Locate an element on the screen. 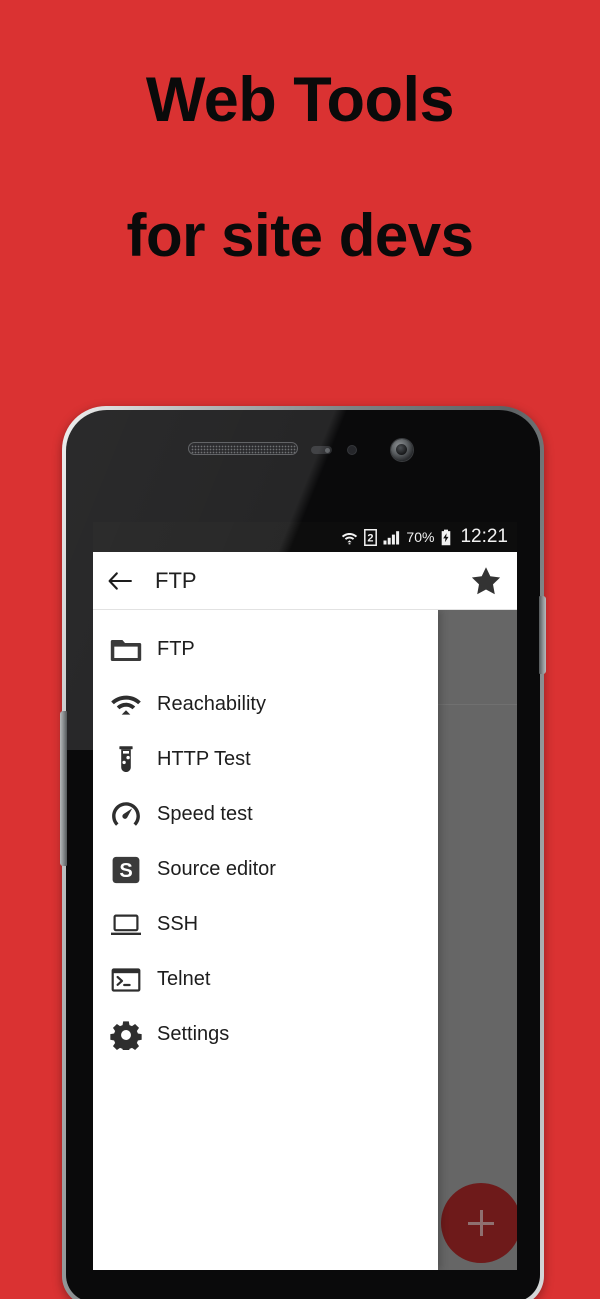 This screenshot has width=600, height=1299. drawer-item-reachability: Reachability is located at coordinates (265, 704).